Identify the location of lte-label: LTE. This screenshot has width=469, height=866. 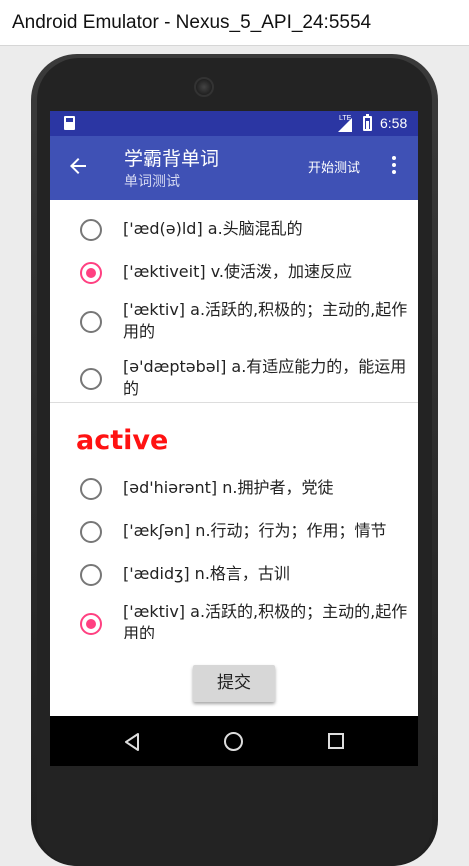
(345, 118).